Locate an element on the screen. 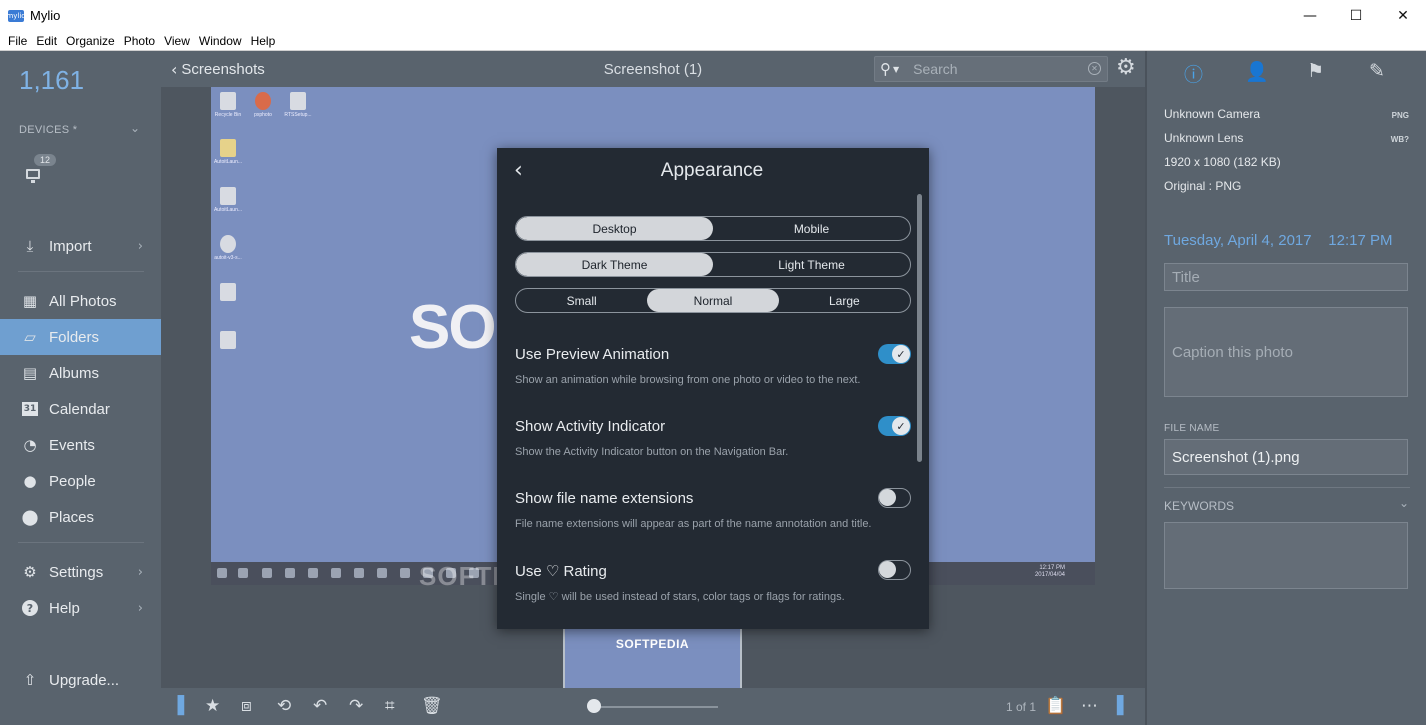 This screenshot has width=1426, height=725. white-balance-badge: WB? is located at coordinates (1399, 139).